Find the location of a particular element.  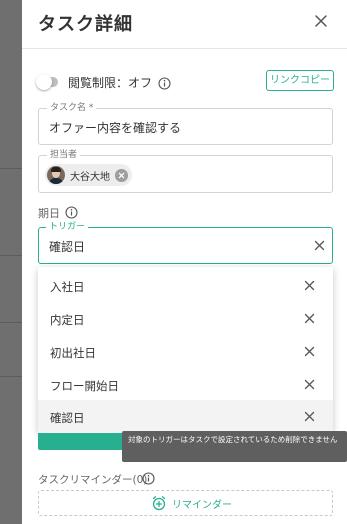

task-name-field: タスク名 * オファー内容を確認する is located at coordinates (185, 123).